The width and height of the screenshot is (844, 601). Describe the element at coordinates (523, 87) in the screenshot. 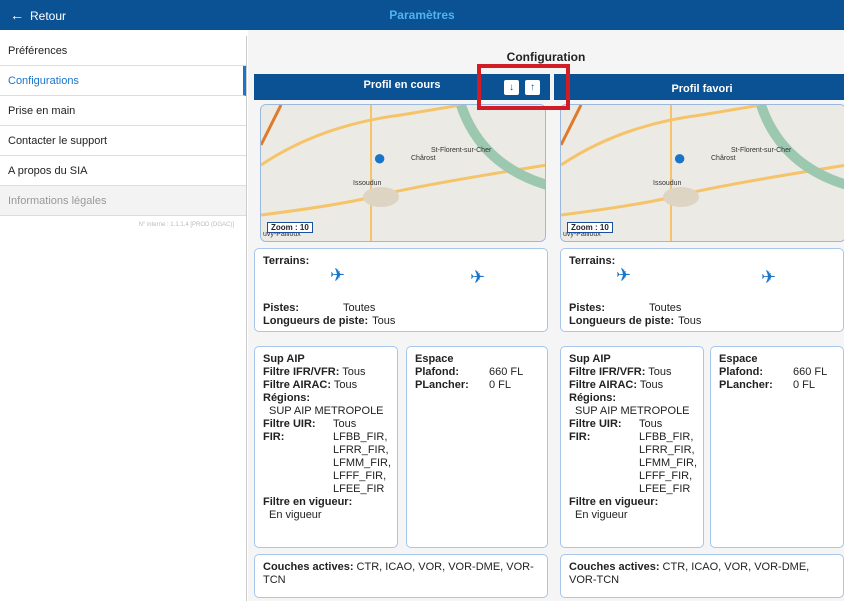

I see `highlight-box` at that location.